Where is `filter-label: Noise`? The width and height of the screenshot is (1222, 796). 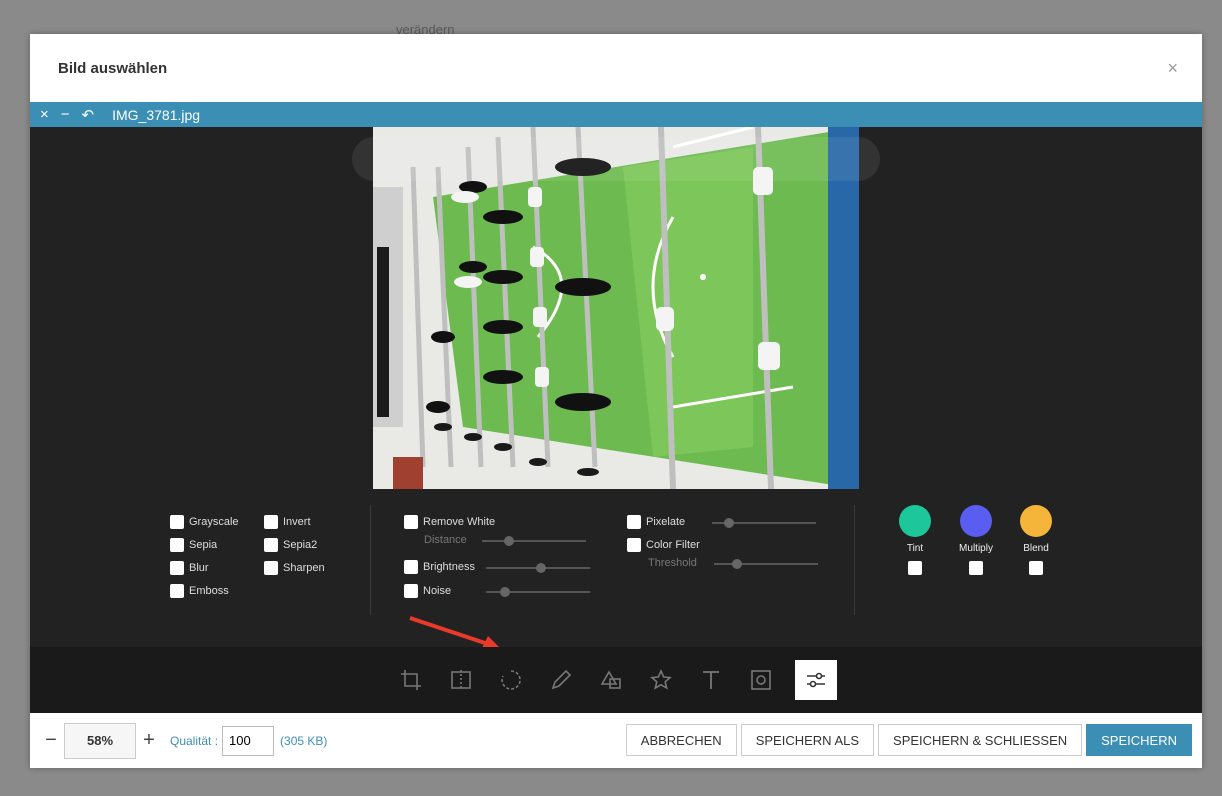
filter-label: Noise is located at coordinates (437, 591).